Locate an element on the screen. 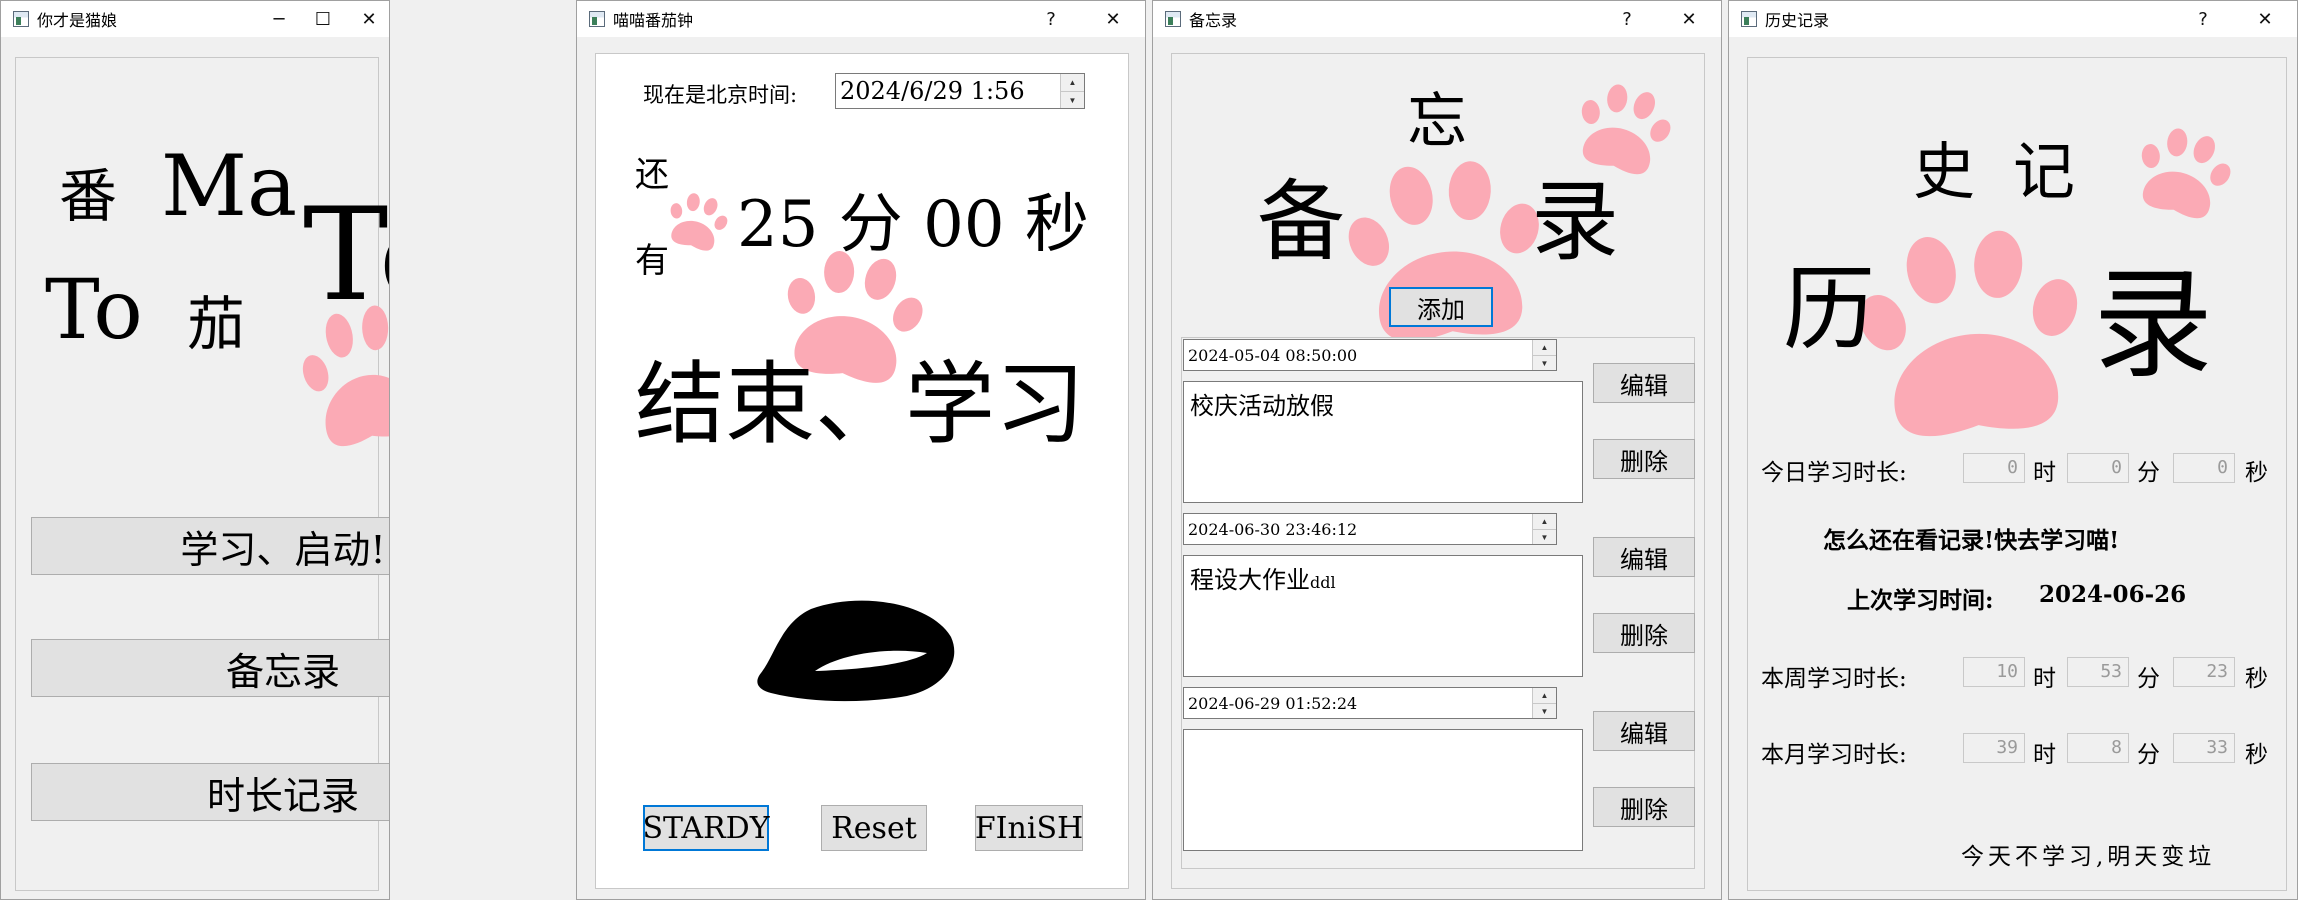  month-hours: 39 is located at coordinates (1994, 748).